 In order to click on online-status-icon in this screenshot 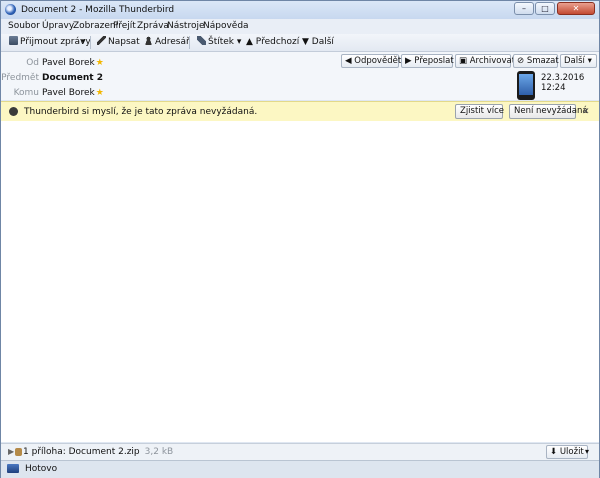, I will do `click(13, 468)`.